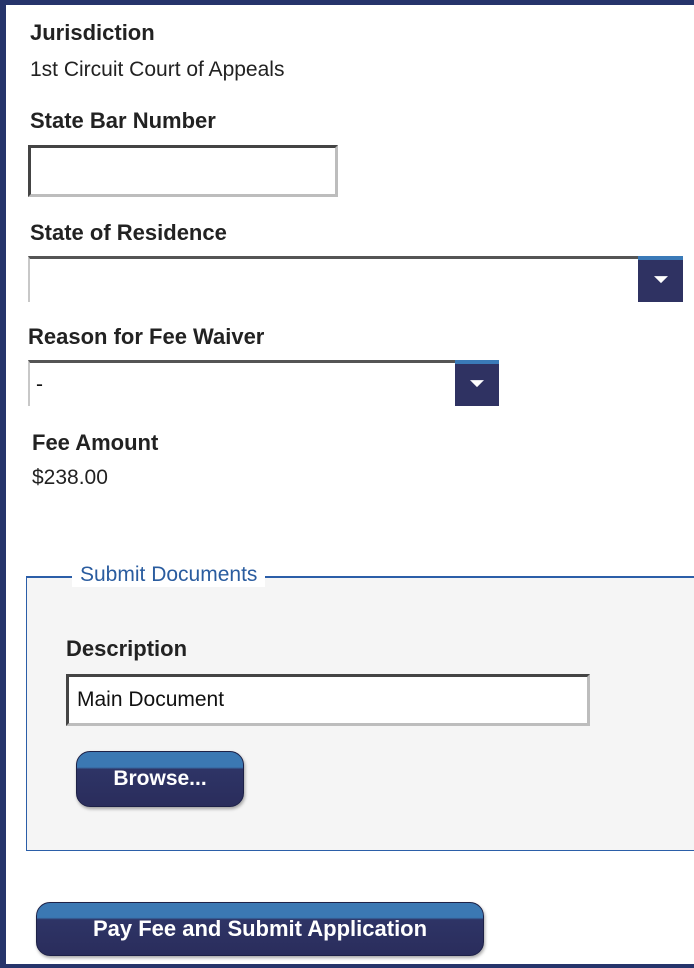 The height and width of the screenshot is (968, 694). Describe the element at coordinates (169, 575) in the screenshot. I see `submit-documents-legend: Submit Documents` at that location.